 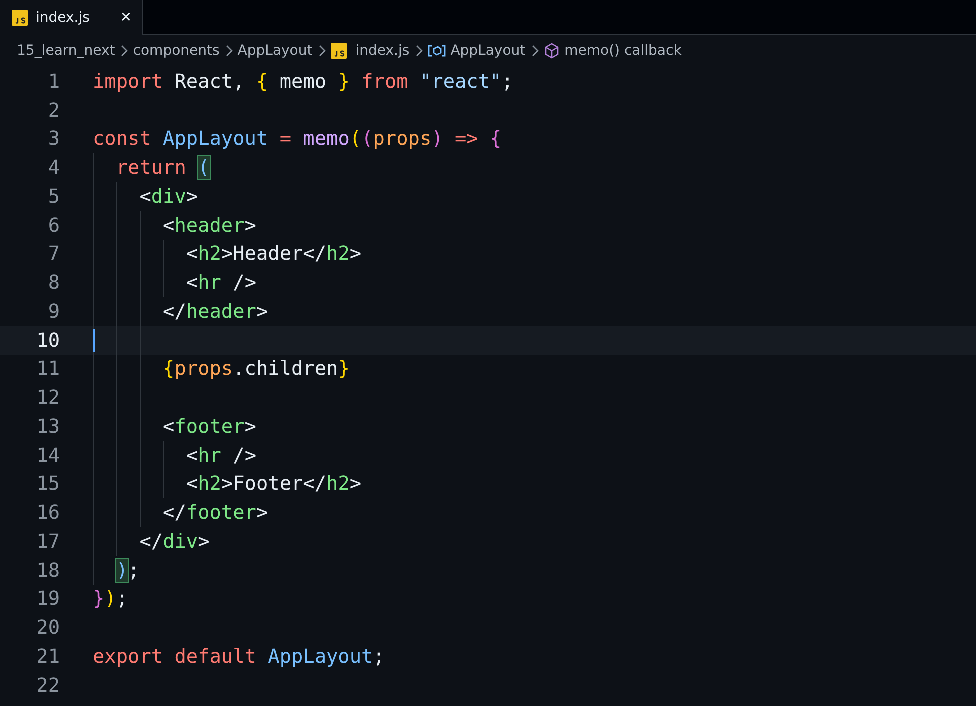 What do you see at coordinates (552, 51) in the screenshot?
I see `cube-icon` at bounding box center [552, 51].